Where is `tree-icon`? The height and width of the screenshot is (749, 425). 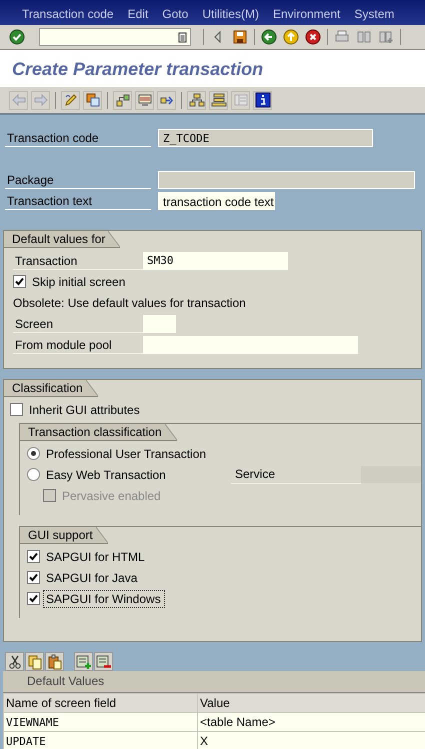
tree-icon is located at coordinates (196, 100).